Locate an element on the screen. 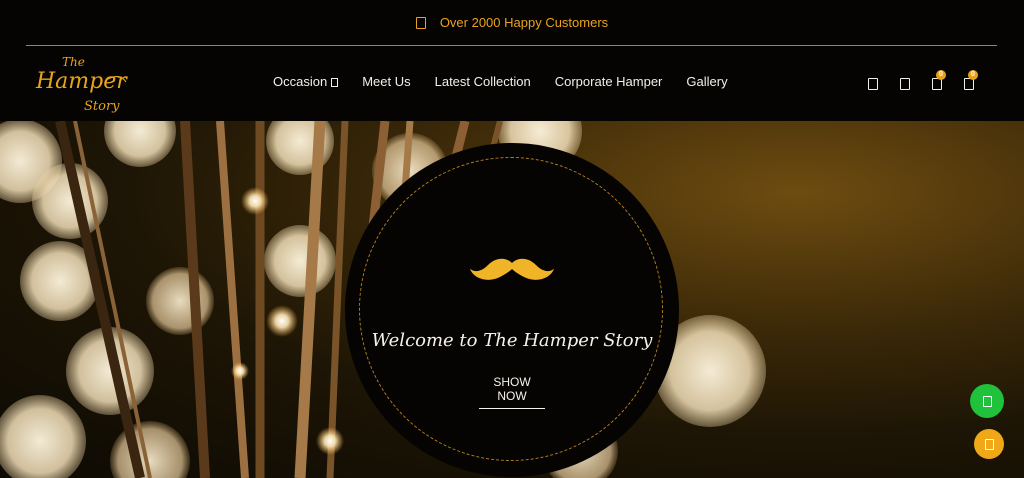 This screenshot has height=478, width=1024. announcement-text: Over 2000 Happy Customers is located at coordinates (524, 22).